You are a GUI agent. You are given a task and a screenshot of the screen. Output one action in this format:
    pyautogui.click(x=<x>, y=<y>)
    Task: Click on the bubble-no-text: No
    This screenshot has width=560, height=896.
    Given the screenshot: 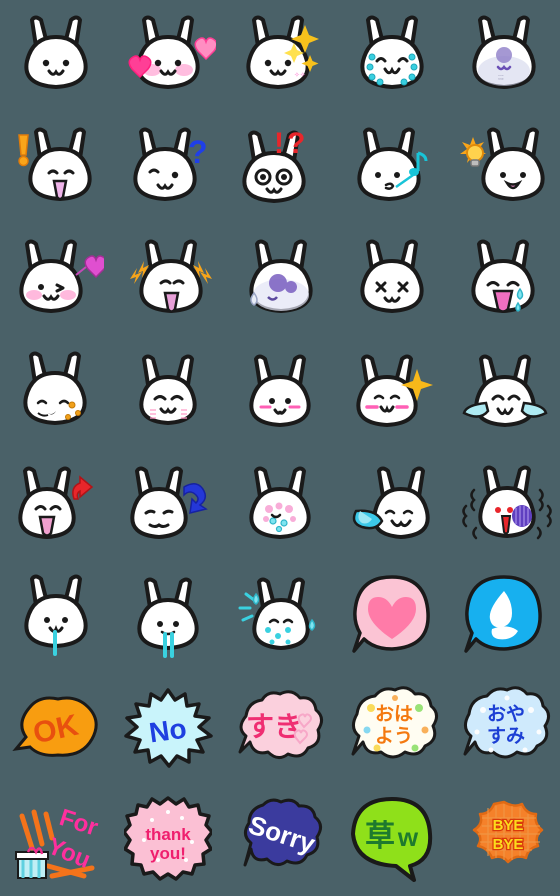 What is the action you would take?
    pyautogui.click(x=167, y=731)
    